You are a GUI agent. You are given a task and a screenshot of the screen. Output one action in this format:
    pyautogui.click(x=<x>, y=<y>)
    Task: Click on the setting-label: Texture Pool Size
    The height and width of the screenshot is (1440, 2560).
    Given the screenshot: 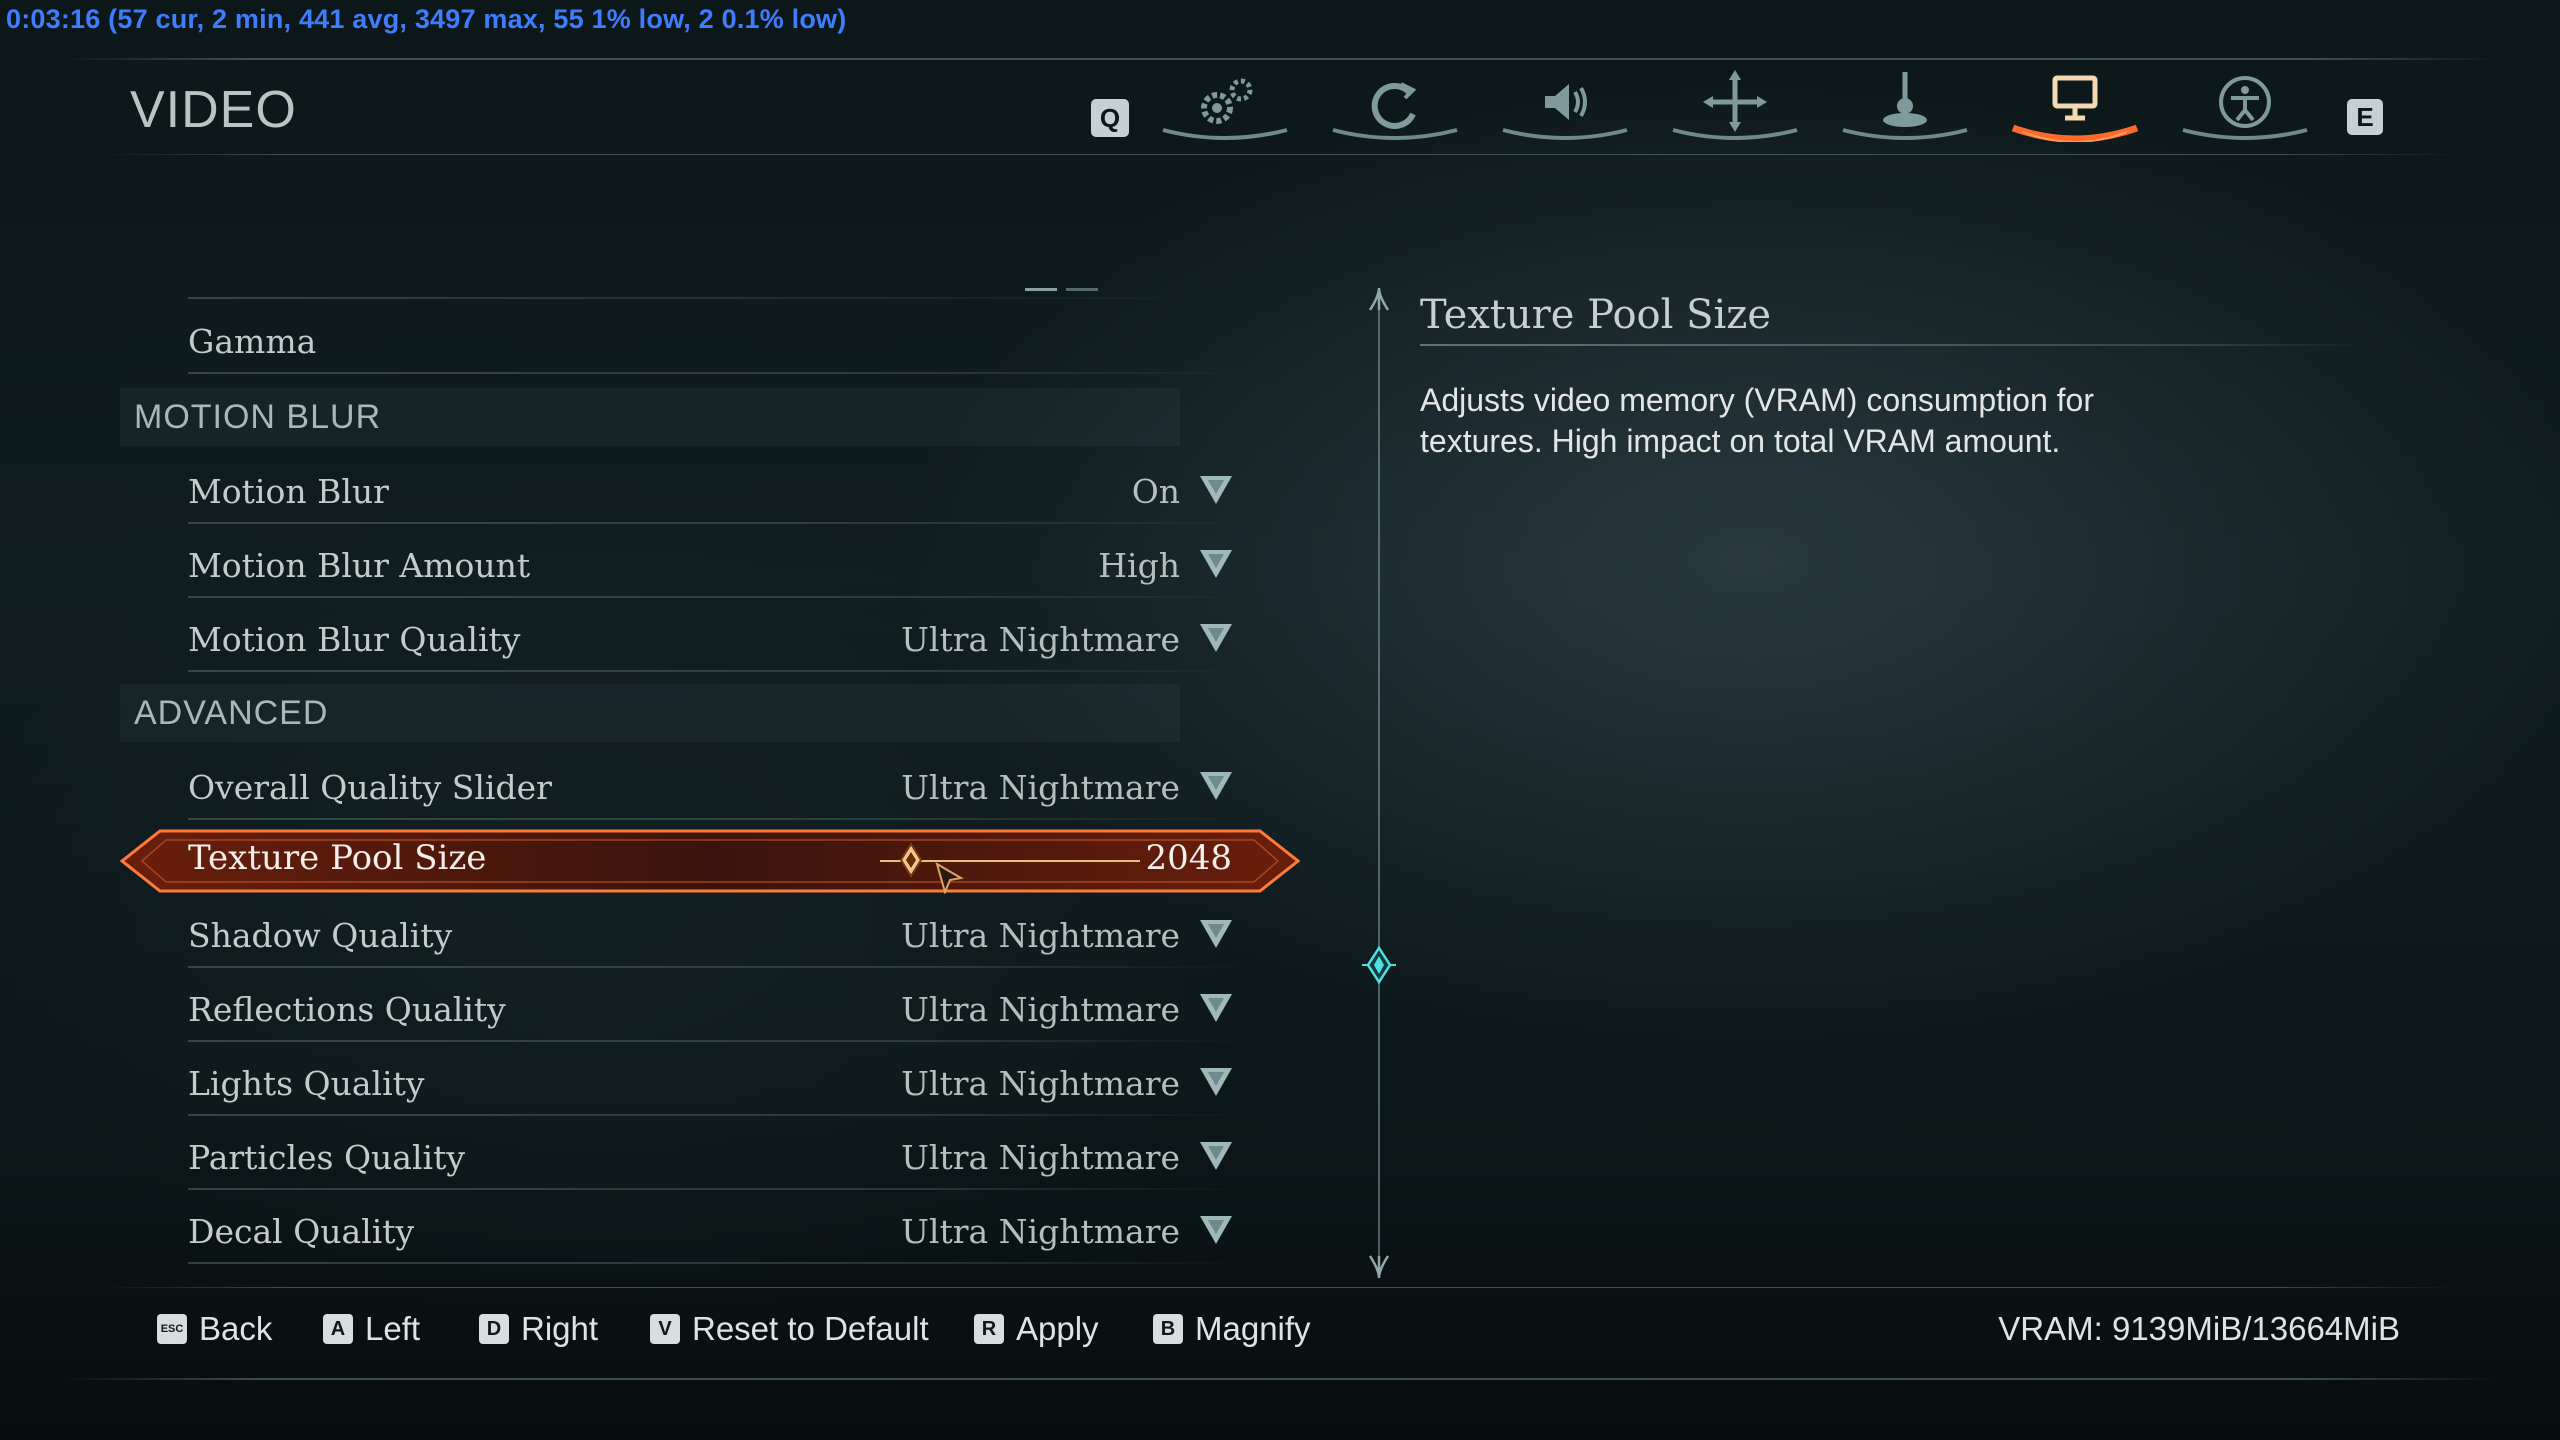 What is the action you would take?
    pyautogui.click(x=337, y=858)
    